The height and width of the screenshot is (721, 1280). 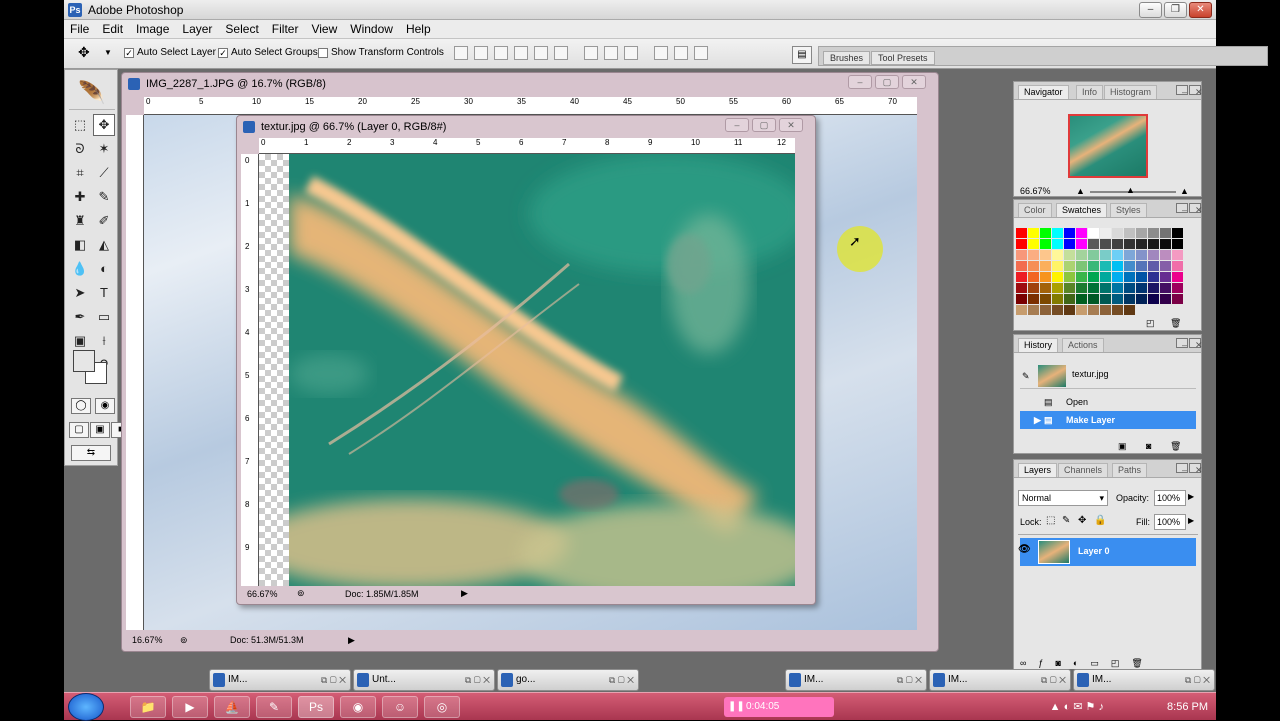 What do you see at coordinates (736, 707) in the screenshot?
I see `pause-icon: ❚❚` at bounding box center [736, 707].